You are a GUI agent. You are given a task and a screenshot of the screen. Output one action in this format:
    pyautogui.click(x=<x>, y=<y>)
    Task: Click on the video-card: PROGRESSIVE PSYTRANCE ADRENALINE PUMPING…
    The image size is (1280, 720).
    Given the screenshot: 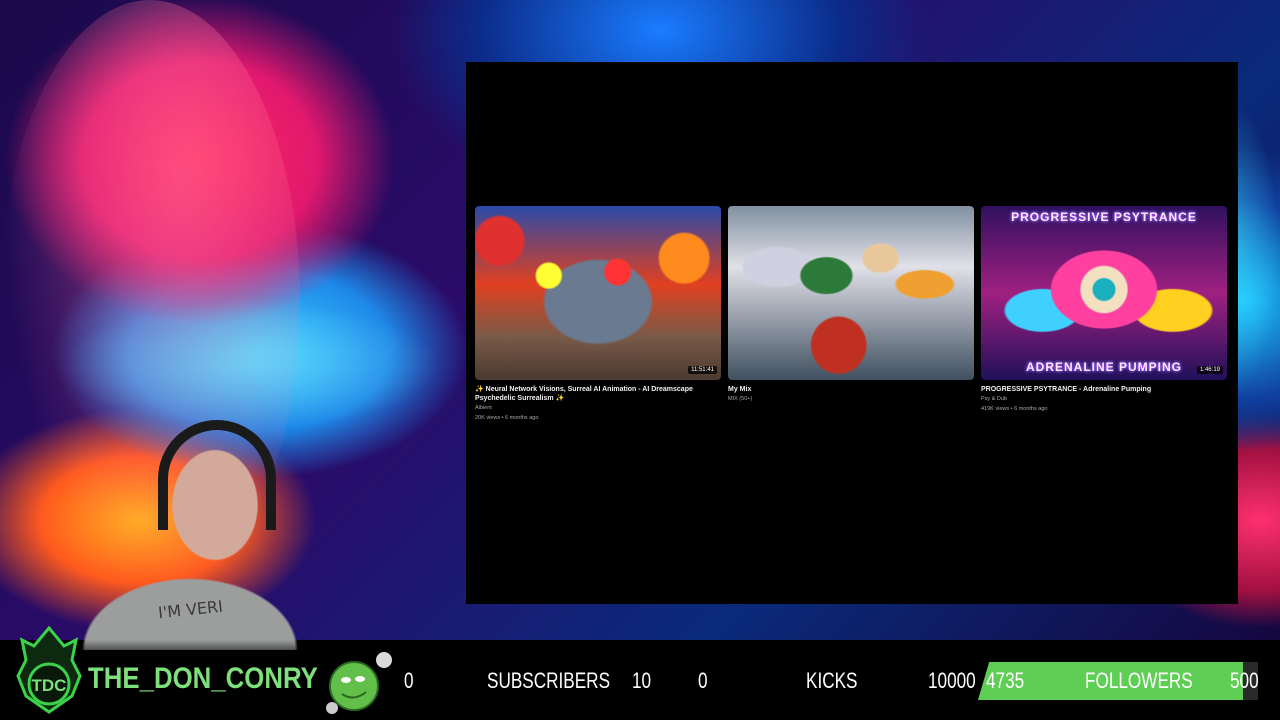 What is the action you would take?
    pyautogui.click(x=1104, y=310)
    